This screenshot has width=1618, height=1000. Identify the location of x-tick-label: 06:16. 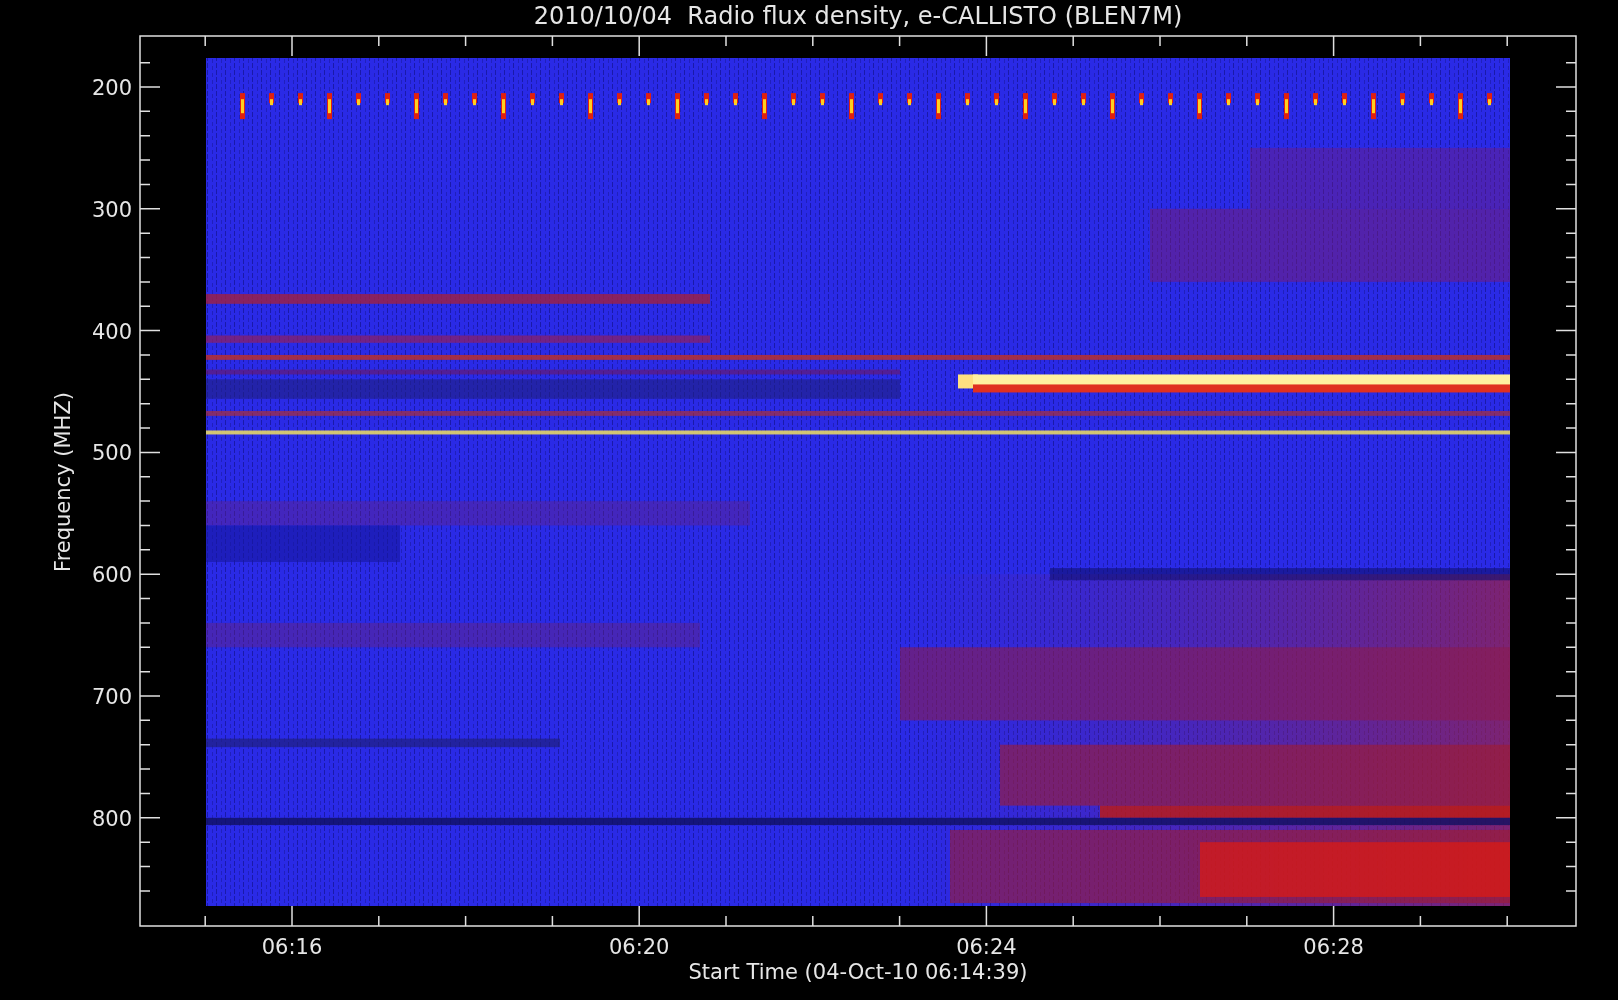
(292, 947).